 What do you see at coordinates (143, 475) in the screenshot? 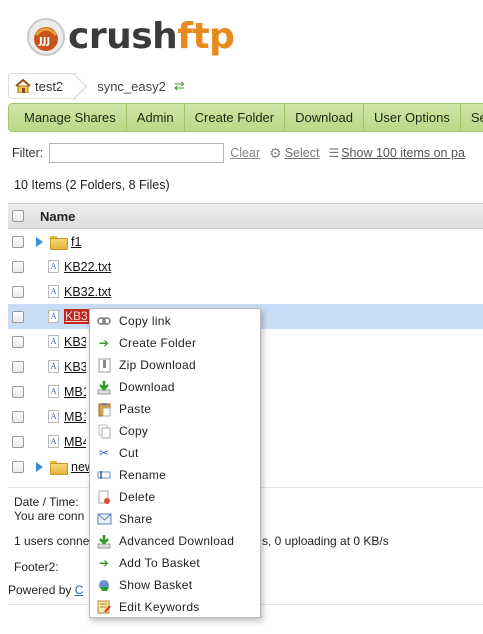
I see `menu-item-label: Rename` at bounding box center [143, 475].